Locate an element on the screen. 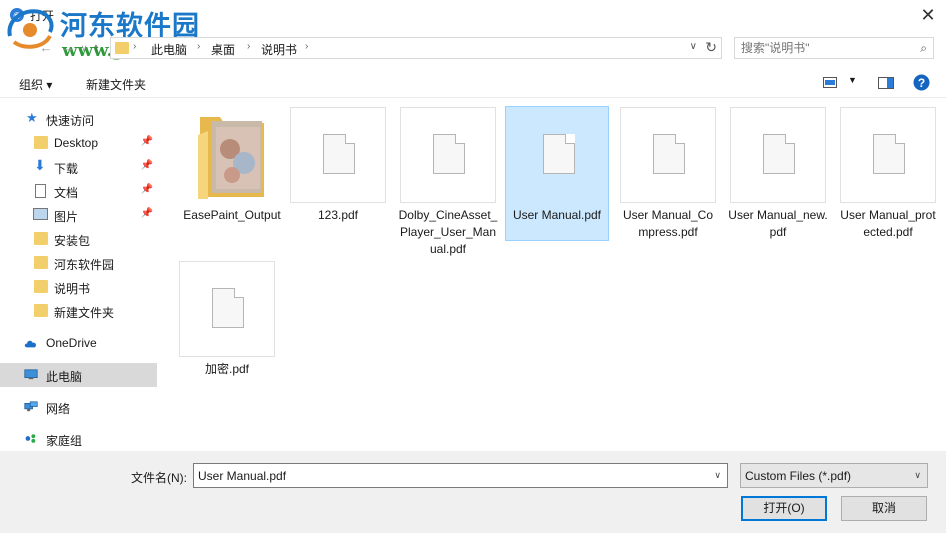 Image resolution: width=946 pixels, height=533 pixels. breadcrumb-desktop: 桌面 is located at coordinates (223, 49).